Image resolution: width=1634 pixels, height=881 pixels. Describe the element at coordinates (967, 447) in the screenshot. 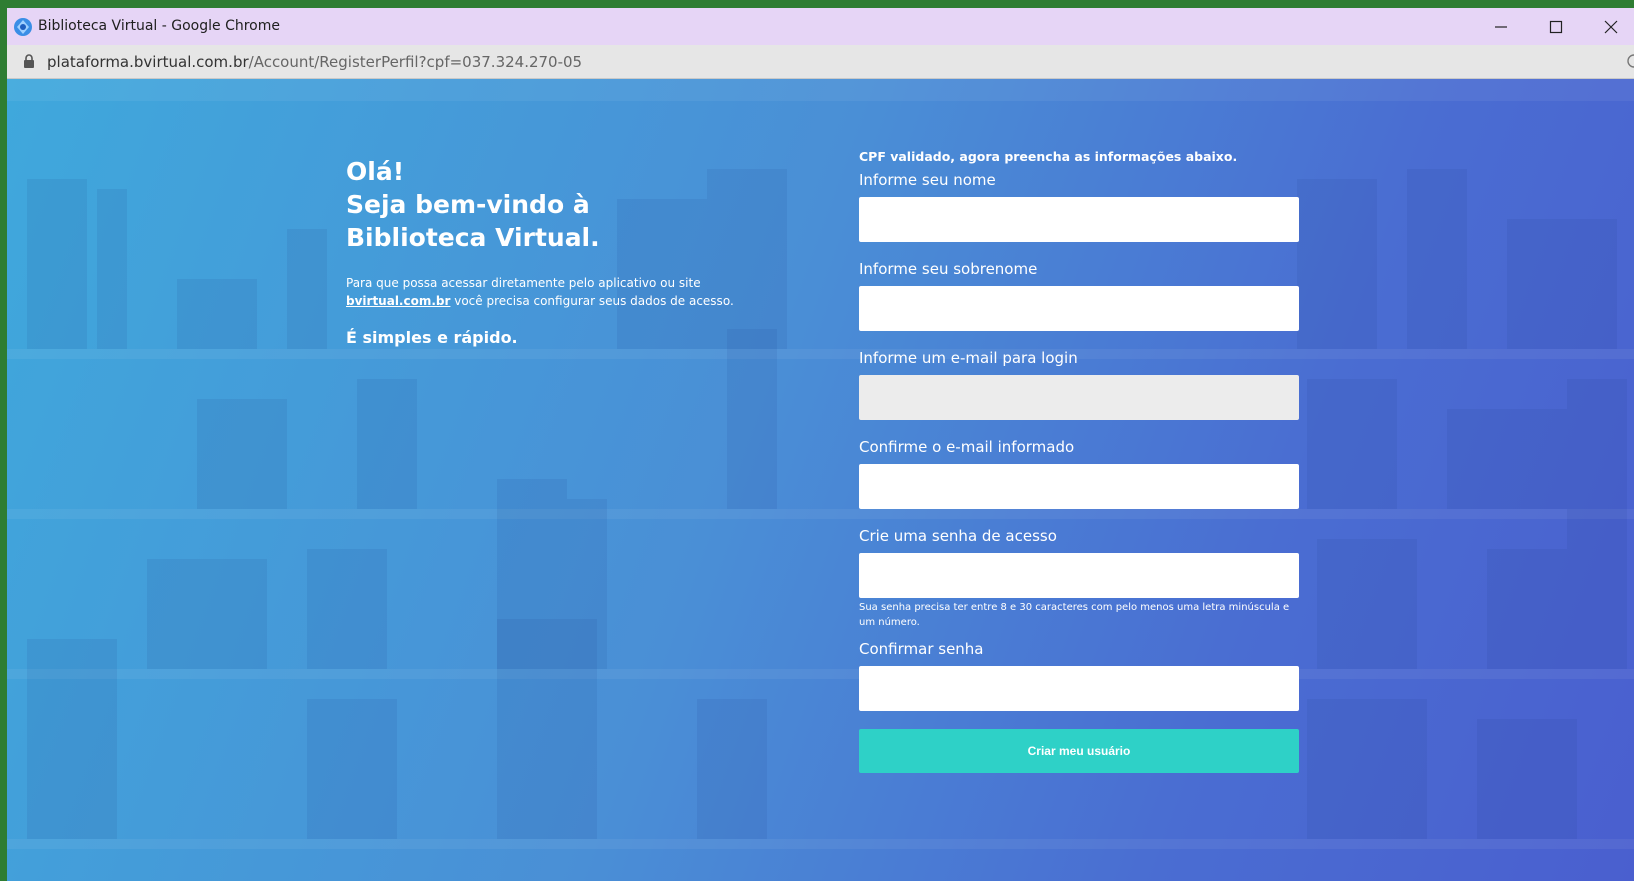

I see `email-confirm-label: Confirme o e-mail informado` at that location.